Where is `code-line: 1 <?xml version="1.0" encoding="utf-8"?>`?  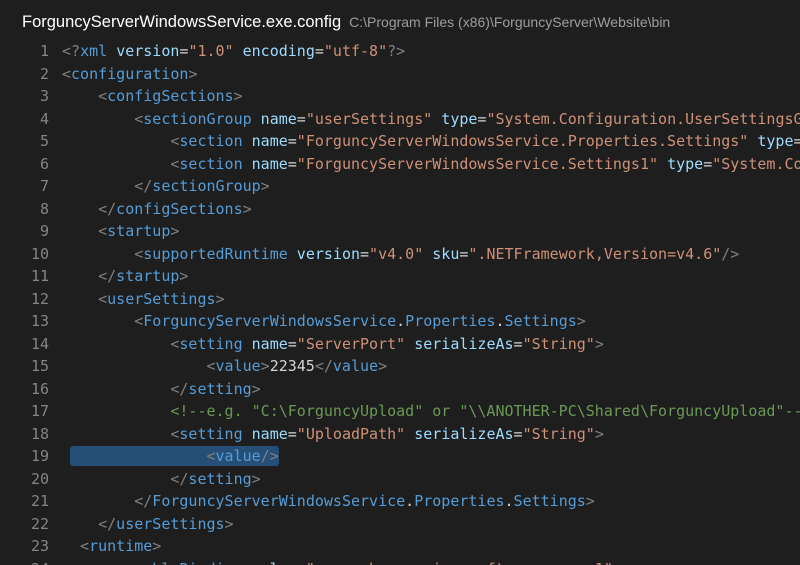
code-line: 1 <?xml version="1.0" encoding="utf-8"?> is located at coordinates (400, 51).